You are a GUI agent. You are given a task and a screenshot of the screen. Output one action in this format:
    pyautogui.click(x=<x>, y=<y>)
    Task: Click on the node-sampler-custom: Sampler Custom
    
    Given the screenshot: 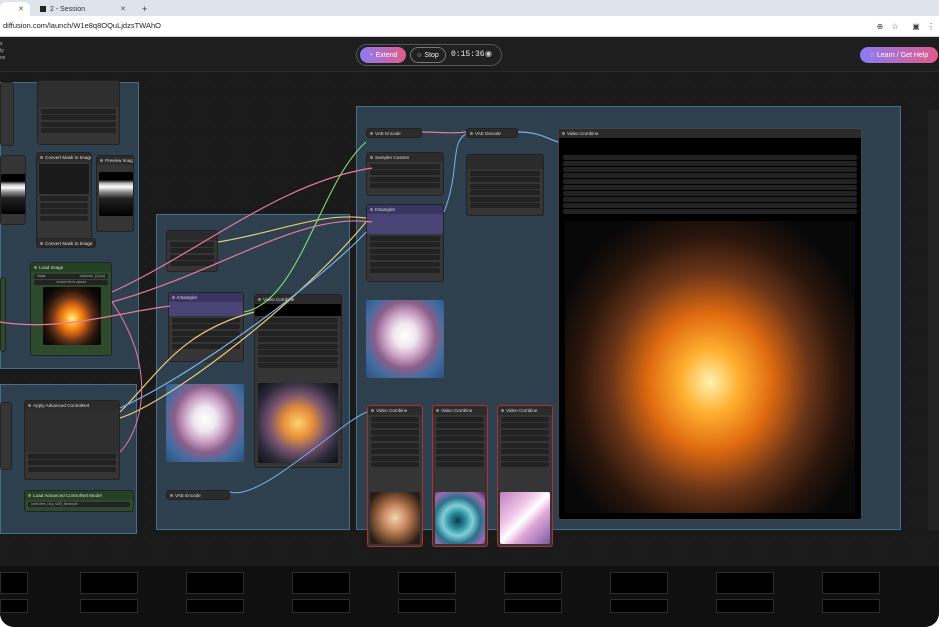 What is the action you would take?
    pyautogui.click(x=405, y=174)
    